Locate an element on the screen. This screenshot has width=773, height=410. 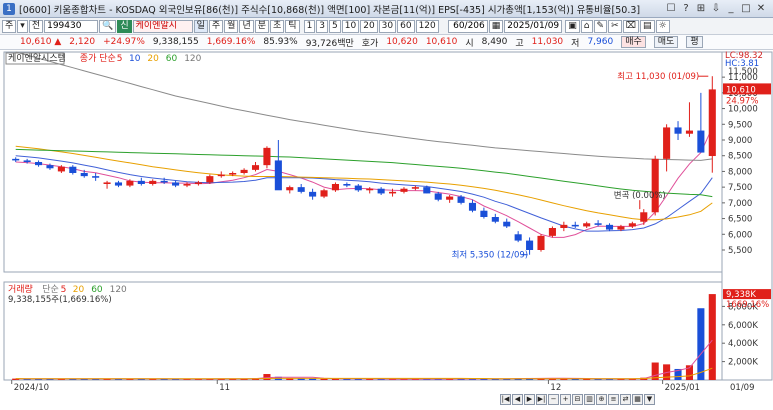
interval-button-60: 60 is located at coordinates (406, 26).